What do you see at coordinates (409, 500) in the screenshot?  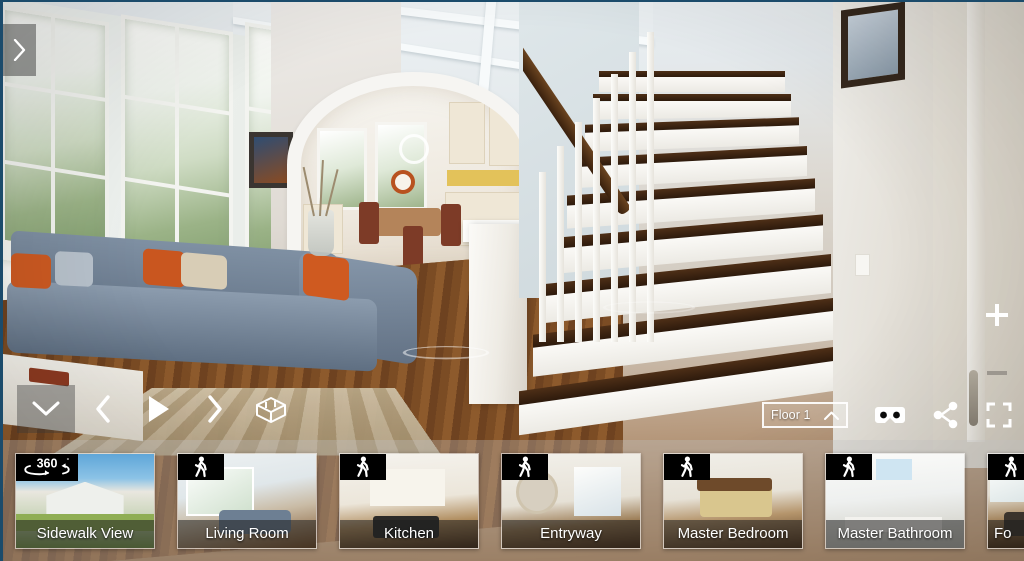 I see `thumbnail-kitchen: Kitchen` at bounding box center [409, 500].